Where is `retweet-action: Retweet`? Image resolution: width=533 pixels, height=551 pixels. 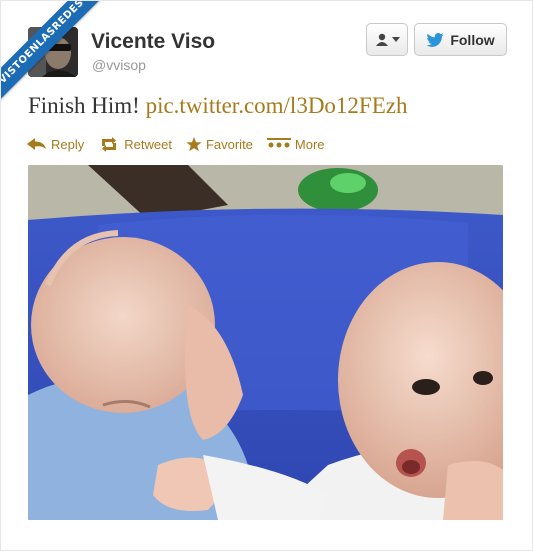 retweet-action: Retweet is located at coordinates (135, 144).